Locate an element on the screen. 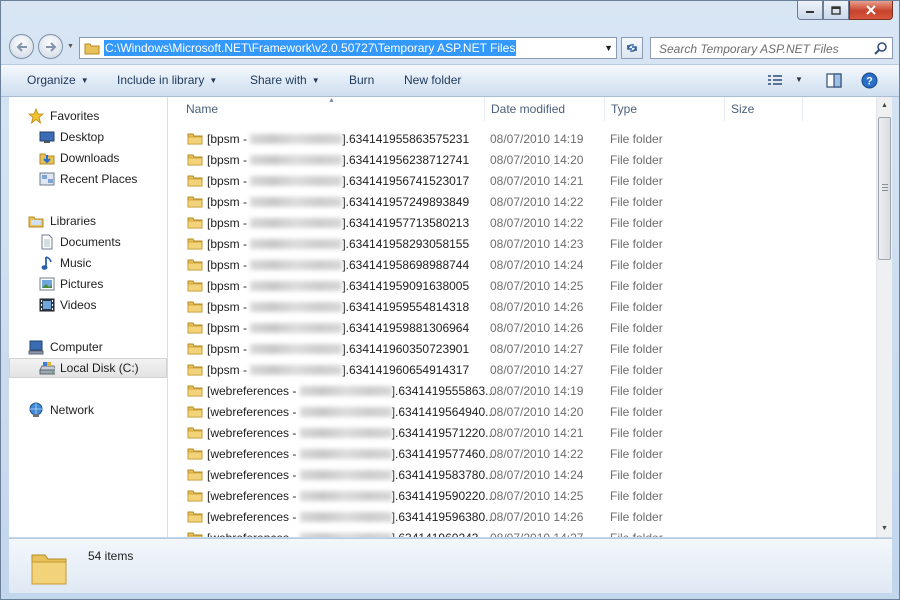 This screenshot has height=600, width=900. nav-computer: Computer is located at coordinates (88, 347).